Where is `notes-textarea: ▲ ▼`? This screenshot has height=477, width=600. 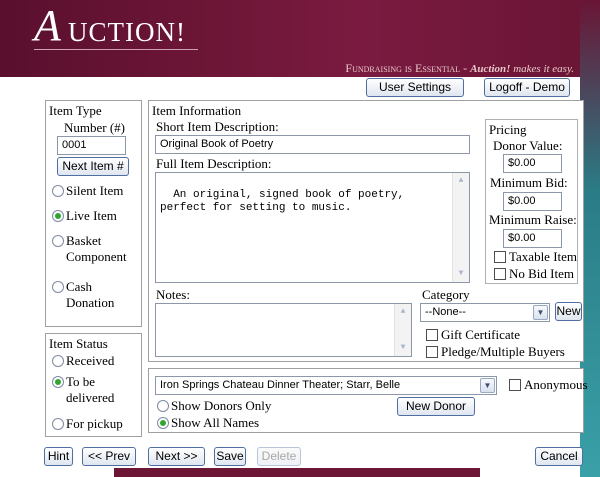 notes-textarea: ▲ ▼ is located at coordinates (283, 330).